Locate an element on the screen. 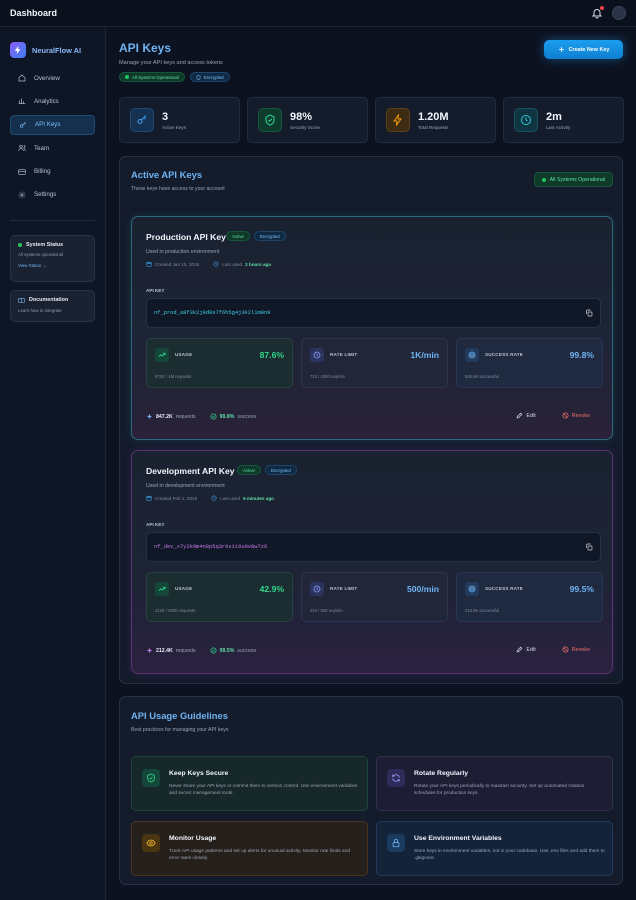 The width and height of the screenshot is (636, 900). api-key-field: nf_dev_x7y2k9m4n8p5q3r6s1t0u9v8w7z6 is located at coordinates (373, 547).